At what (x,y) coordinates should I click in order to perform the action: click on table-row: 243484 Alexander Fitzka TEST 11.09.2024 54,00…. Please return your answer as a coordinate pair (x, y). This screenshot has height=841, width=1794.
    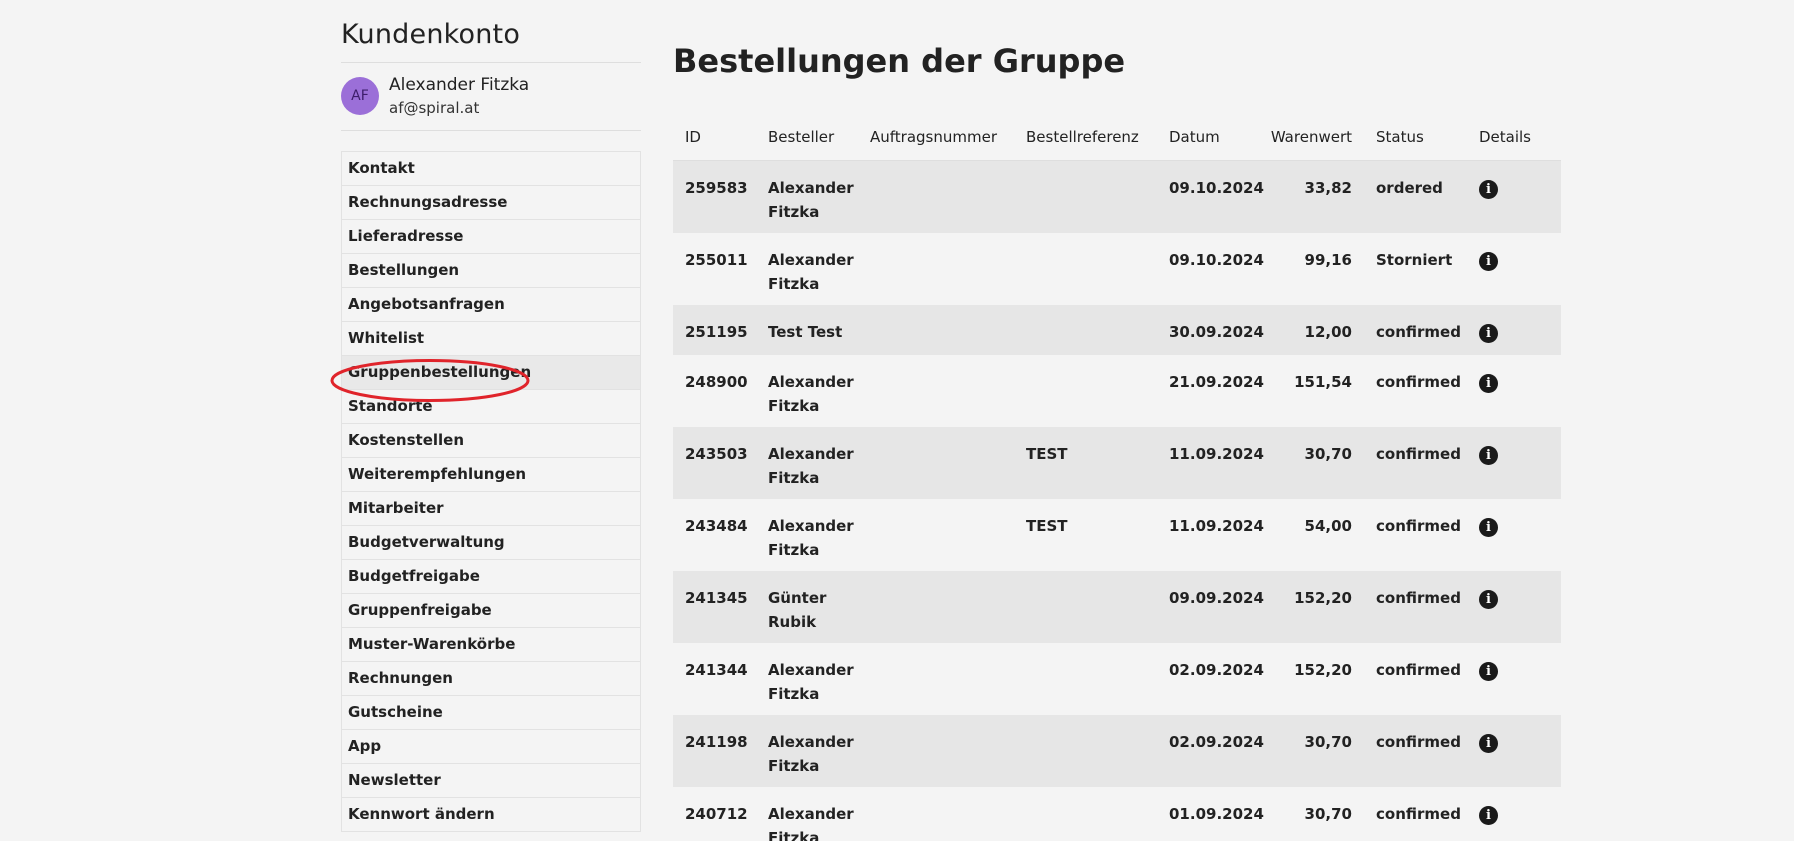
    Looking at the image, I should click on (1117, 535).